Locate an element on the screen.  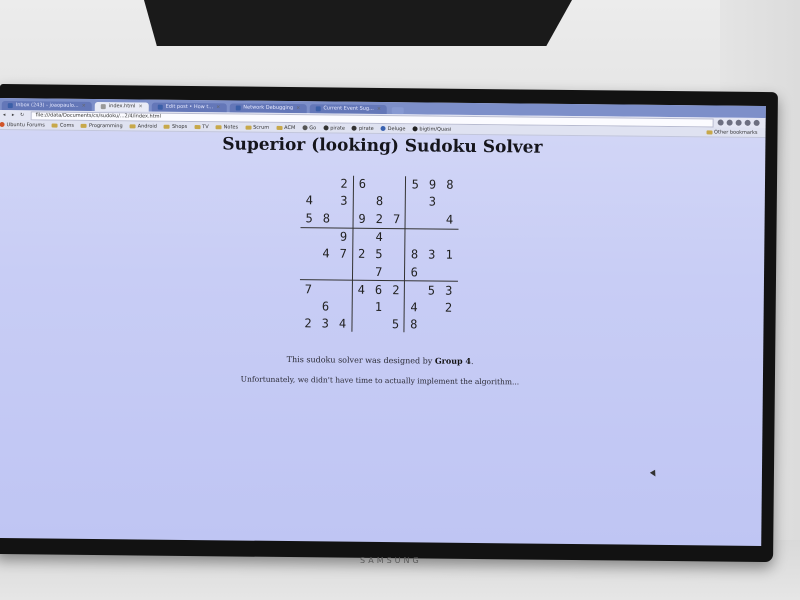
menu-icon is located at coordinates (756, 122).